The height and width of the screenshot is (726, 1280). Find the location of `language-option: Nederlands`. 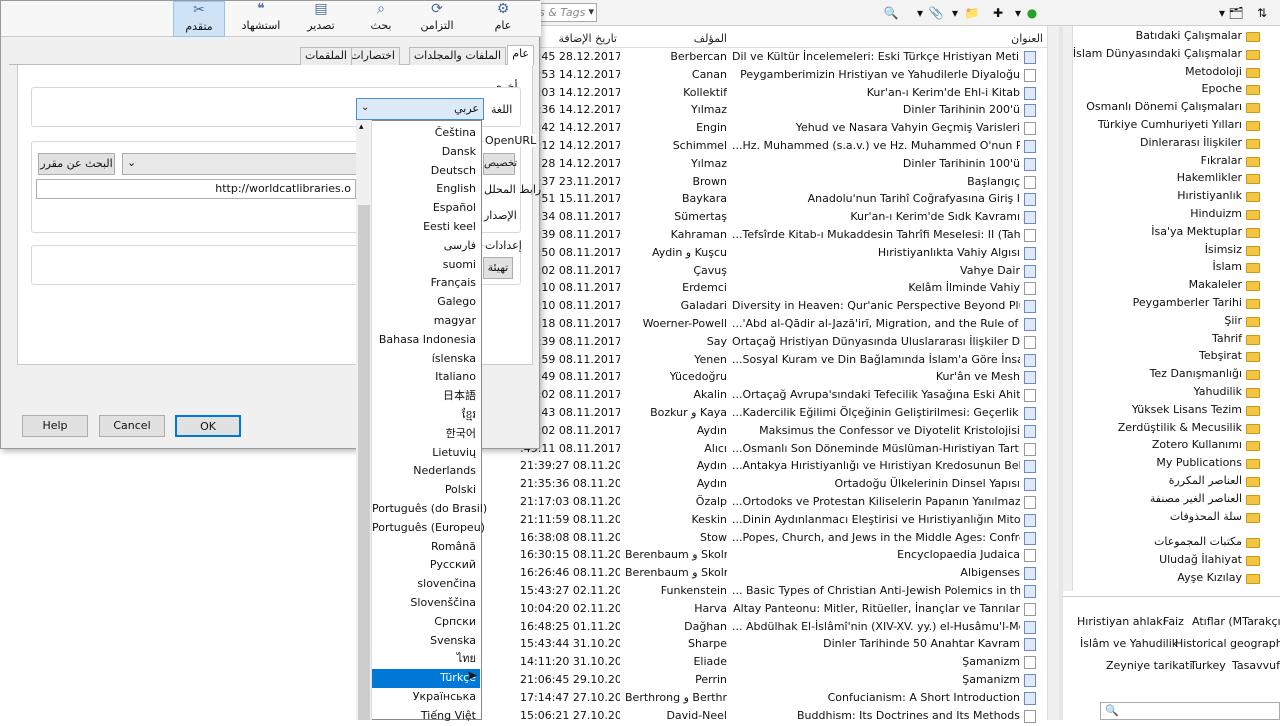

language-option: Nederlands is located at coordinates (426, 471).